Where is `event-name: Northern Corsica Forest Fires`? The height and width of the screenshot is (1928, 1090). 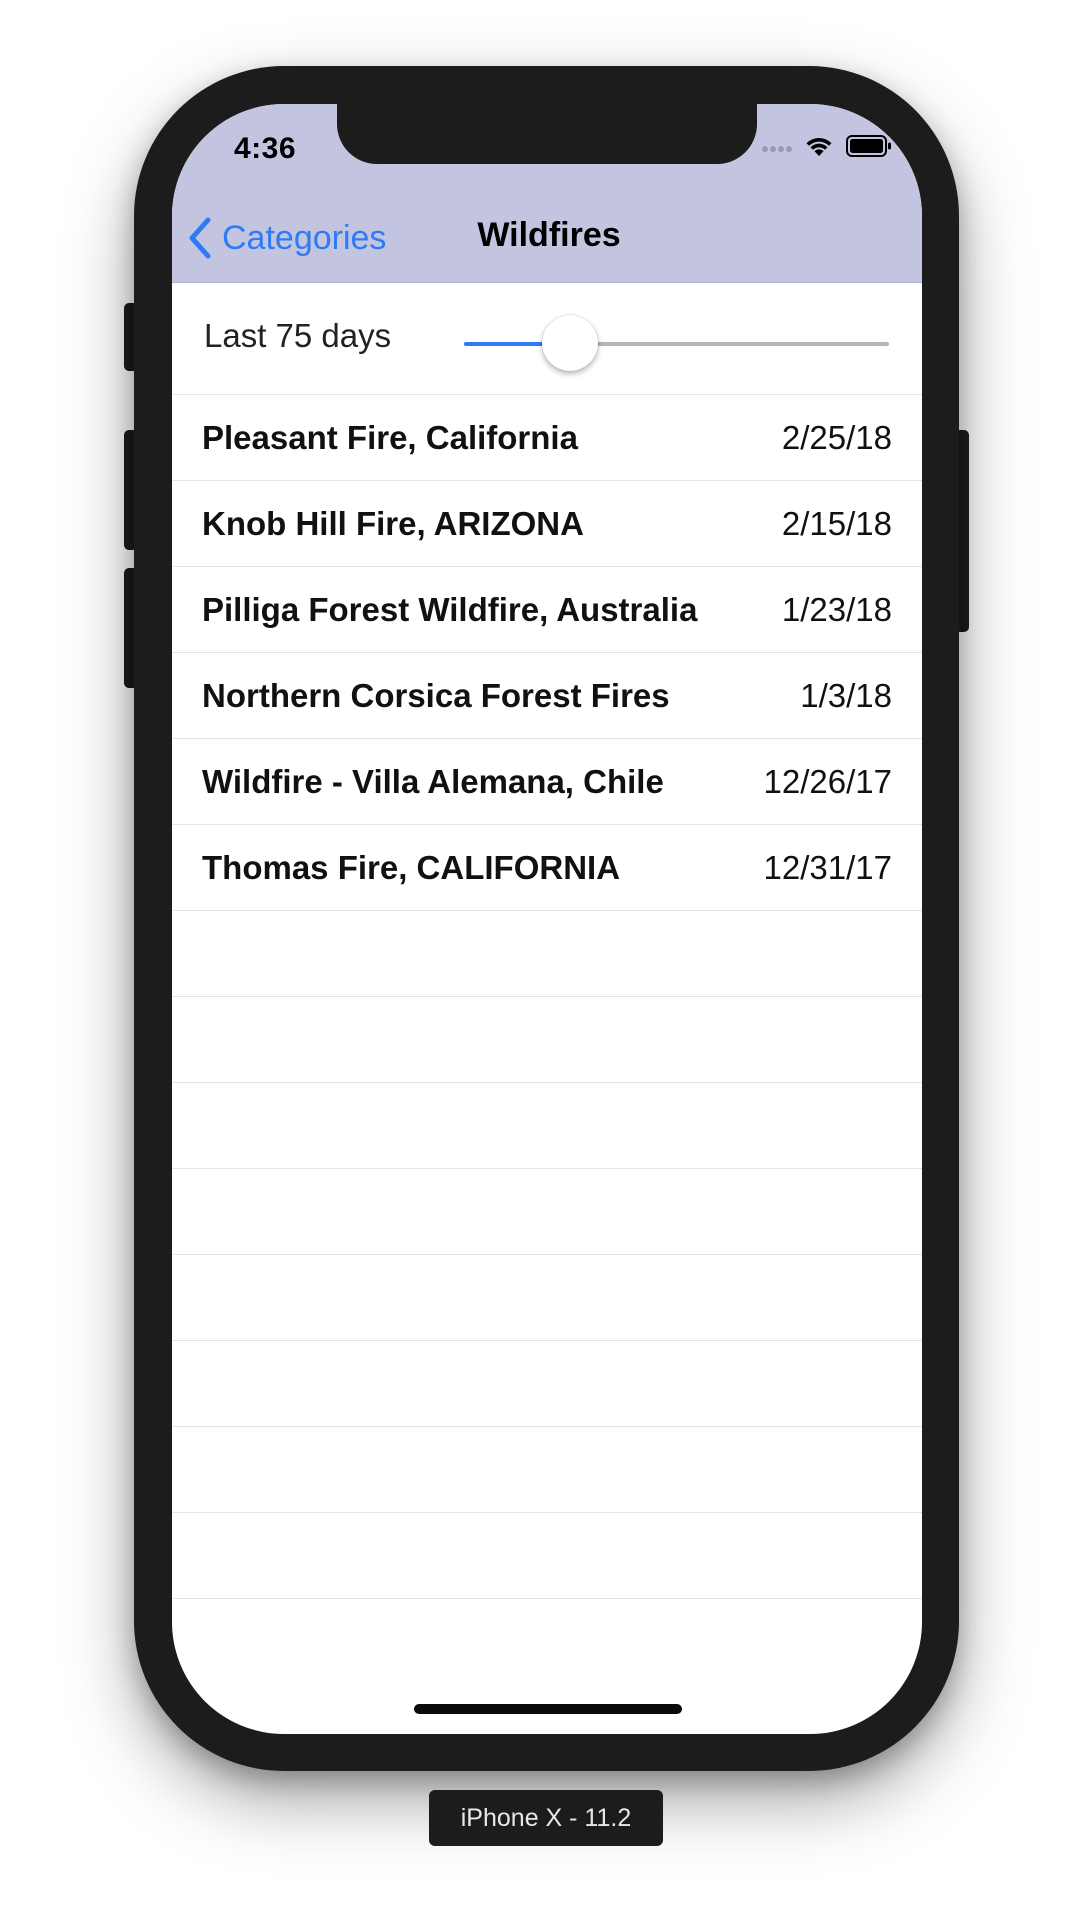 event-name: Northern Corsica Forest Fires is located at coordinates (436, 695).